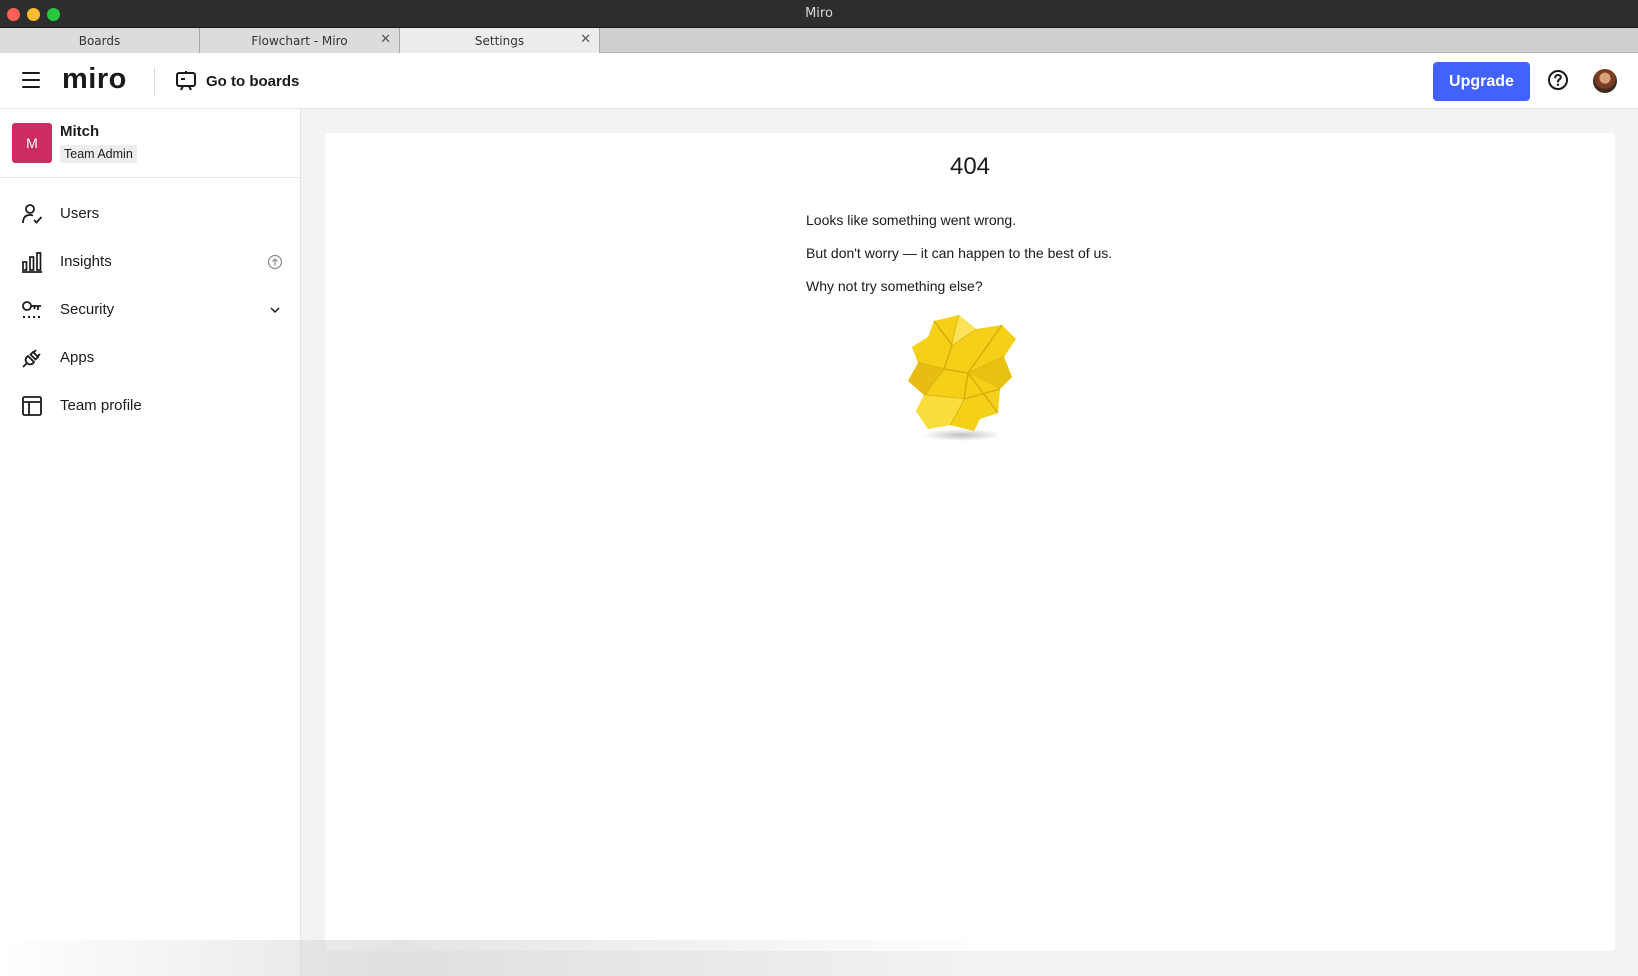 This screenshot has height=976, width=1638. I want to click on team-card: M Mitch Team Admin, so click(150, 143).